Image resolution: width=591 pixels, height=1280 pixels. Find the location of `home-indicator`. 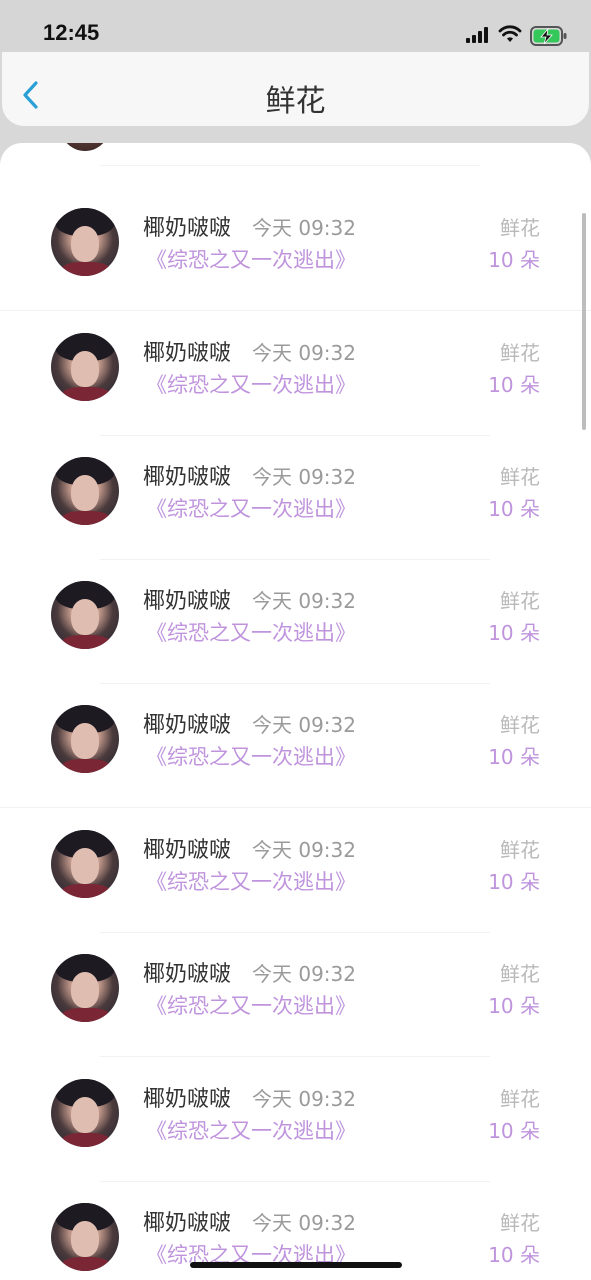

home-indicator is located at coordinates (296, 1265).